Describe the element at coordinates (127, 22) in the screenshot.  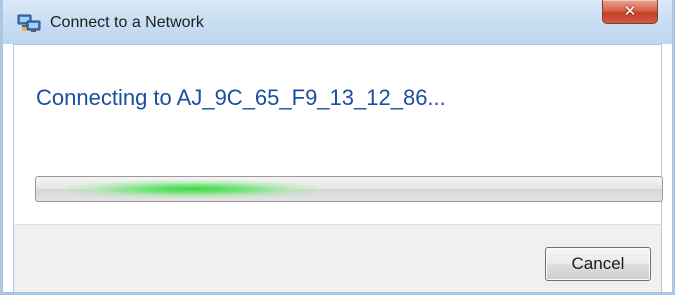
I see `window-title: Connect to a Network` at that location.